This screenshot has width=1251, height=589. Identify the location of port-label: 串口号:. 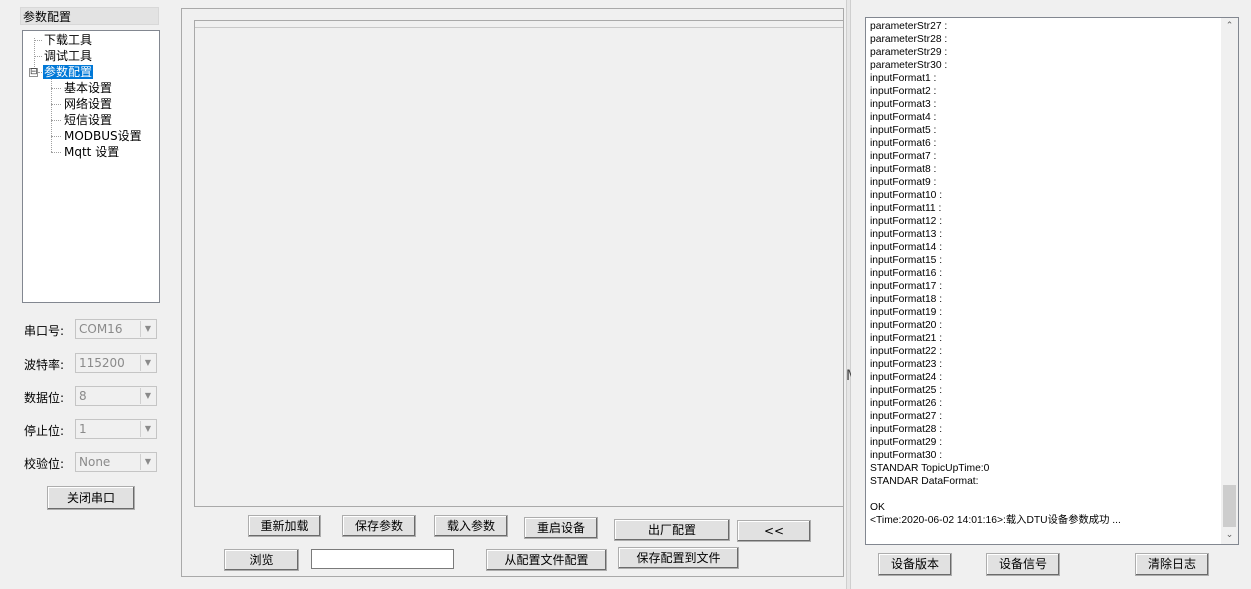
(44, 331).